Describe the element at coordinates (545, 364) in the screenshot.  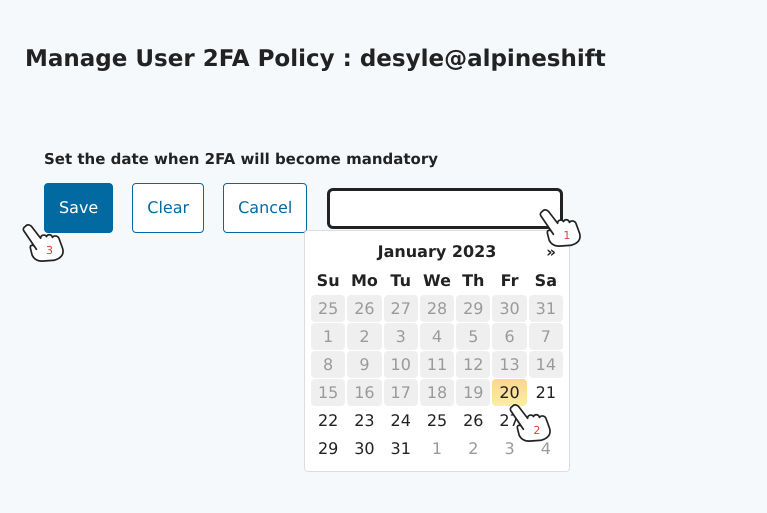
I see `calendar-day: 14` at that location.